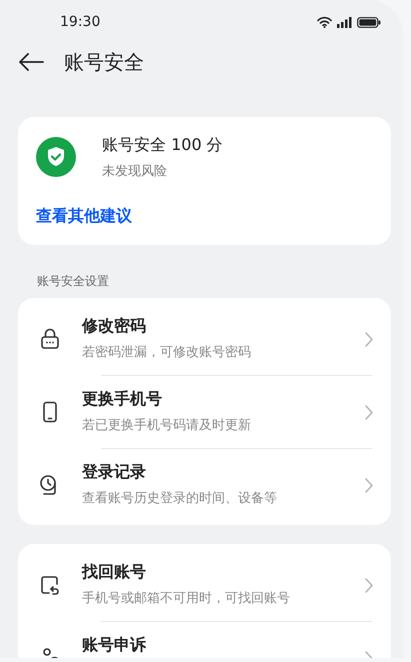 The height and width of the screenshot is (662, 411). What do you see at coordinates (135, 171) in the screenshot?
I see `score-subtitle: 未发现风险` at bounding box center [135, 171].